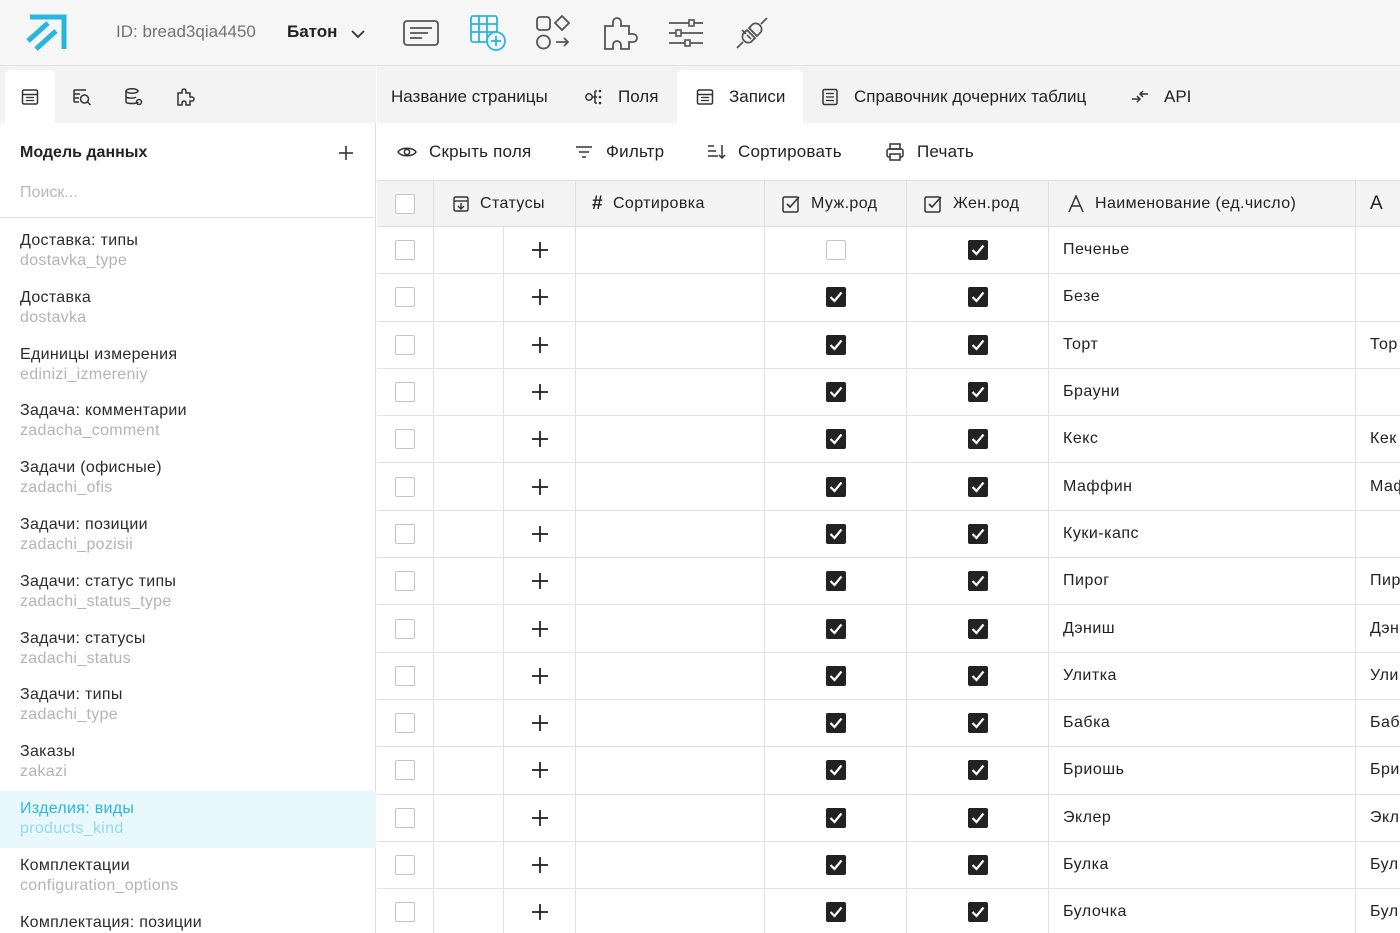  I want to click on print-button: Печать, so click(929, 152).